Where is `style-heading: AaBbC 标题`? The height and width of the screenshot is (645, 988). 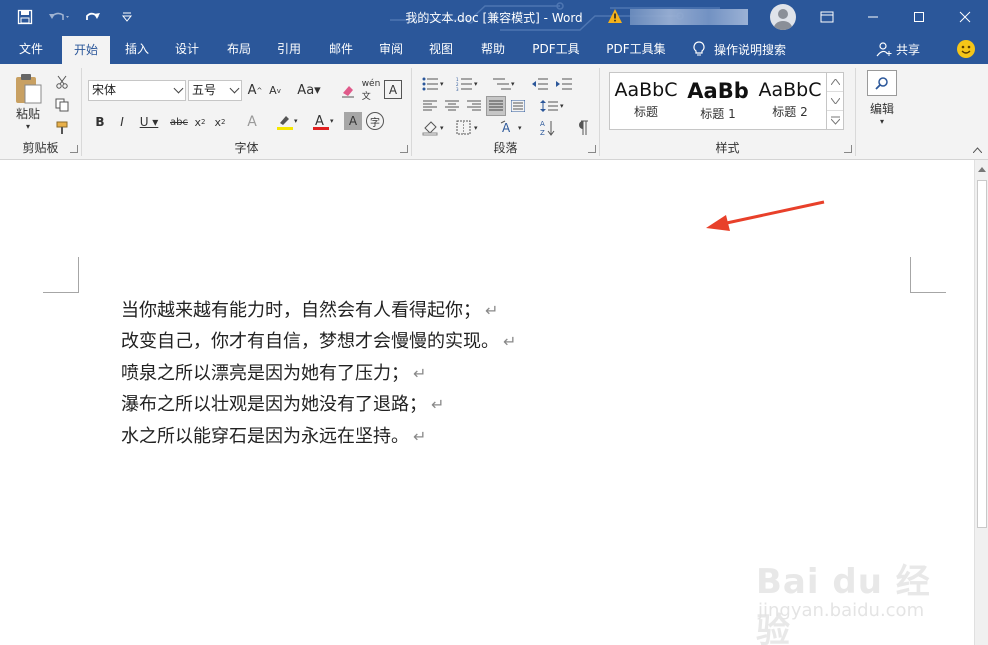
style-heading: AaBbC 标题 is located at coordinates (646, 102).